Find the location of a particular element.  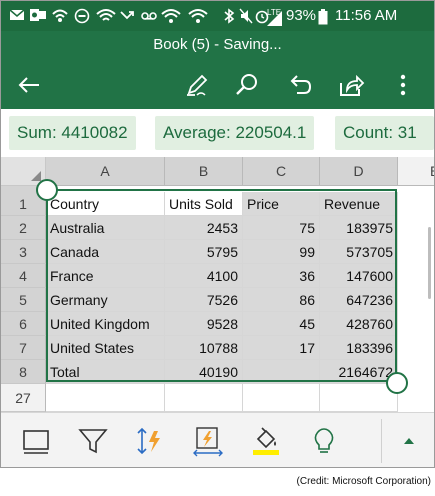

stat-average: Average: 220504.1 is located at coordinates (235, 133).